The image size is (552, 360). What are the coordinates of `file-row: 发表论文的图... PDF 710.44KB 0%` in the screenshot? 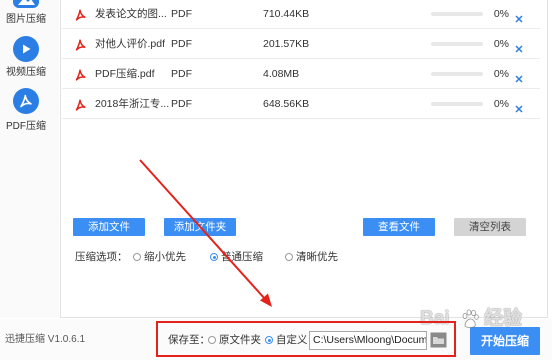 It's located at (301, 14).